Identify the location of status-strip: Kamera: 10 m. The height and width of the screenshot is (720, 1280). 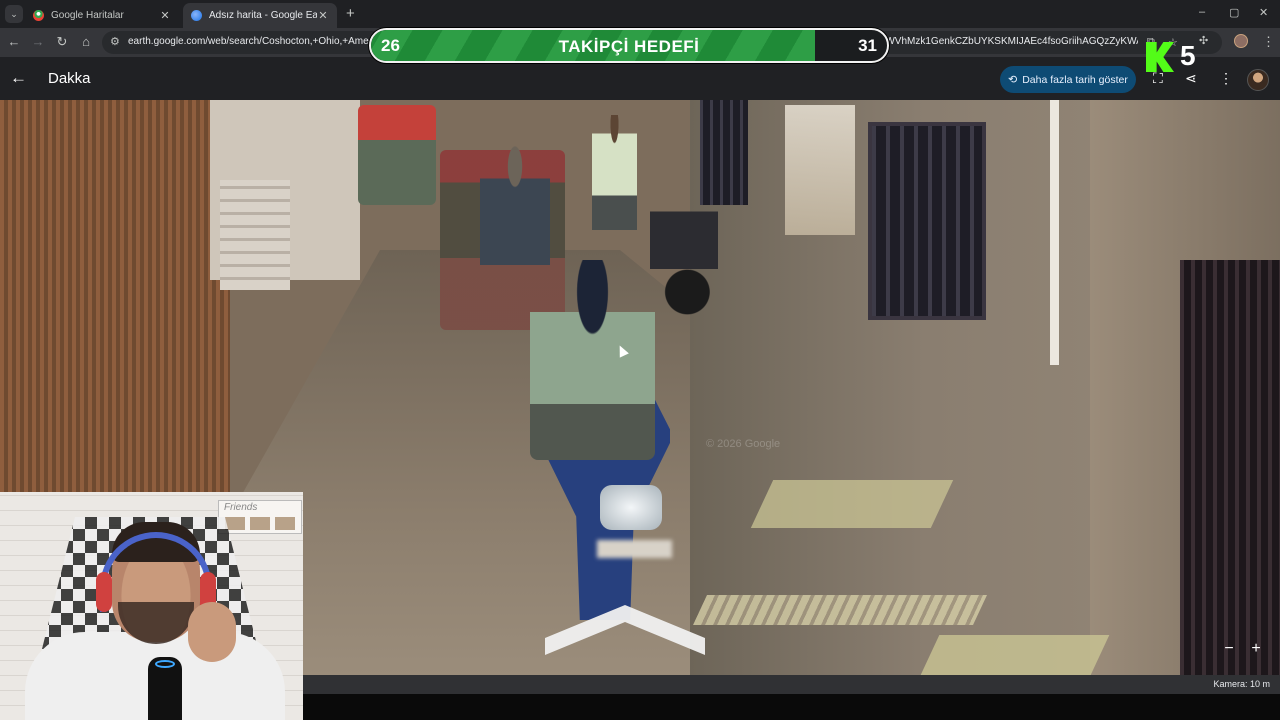
(791, 684).